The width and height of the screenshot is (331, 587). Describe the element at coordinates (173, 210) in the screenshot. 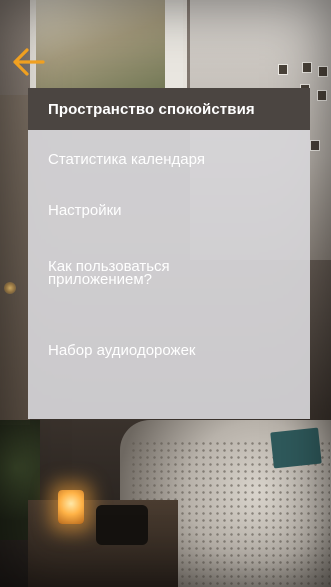

I see `menu-item-settings: Настройки` at that location.